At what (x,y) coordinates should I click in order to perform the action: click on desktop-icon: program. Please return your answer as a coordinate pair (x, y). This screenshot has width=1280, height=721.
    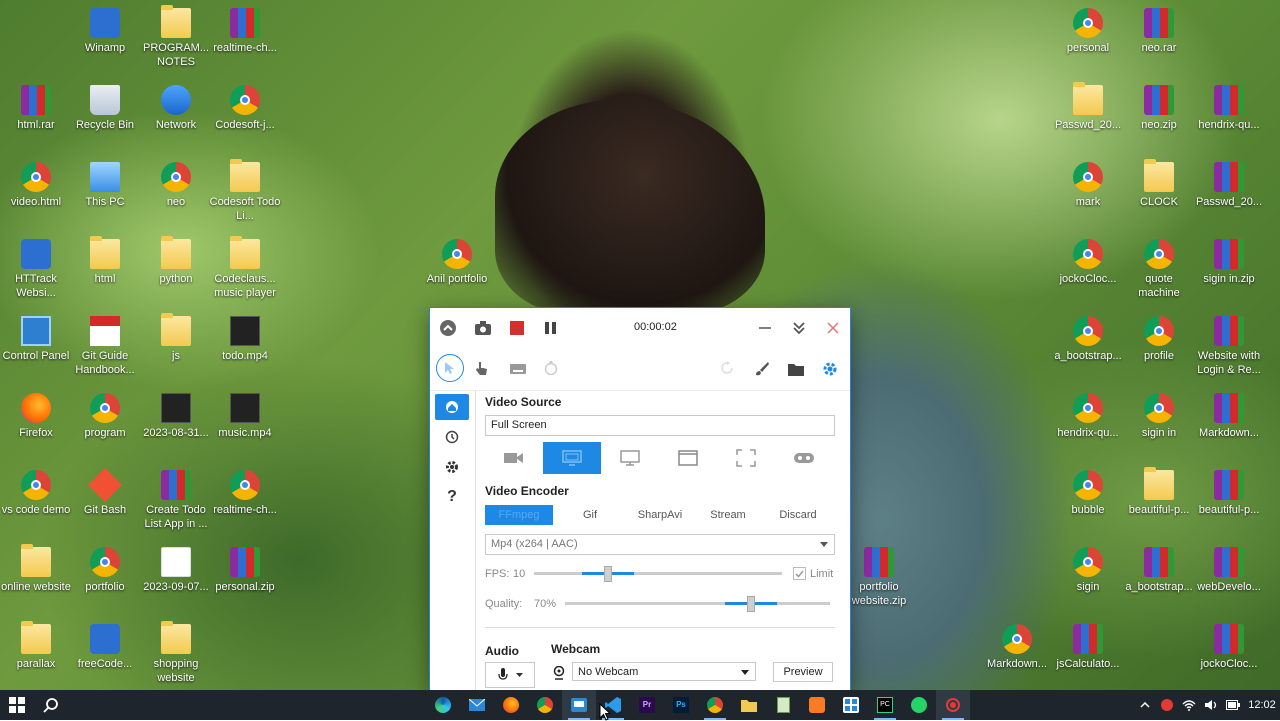
    Looking at the image, I should click on (105, 416).